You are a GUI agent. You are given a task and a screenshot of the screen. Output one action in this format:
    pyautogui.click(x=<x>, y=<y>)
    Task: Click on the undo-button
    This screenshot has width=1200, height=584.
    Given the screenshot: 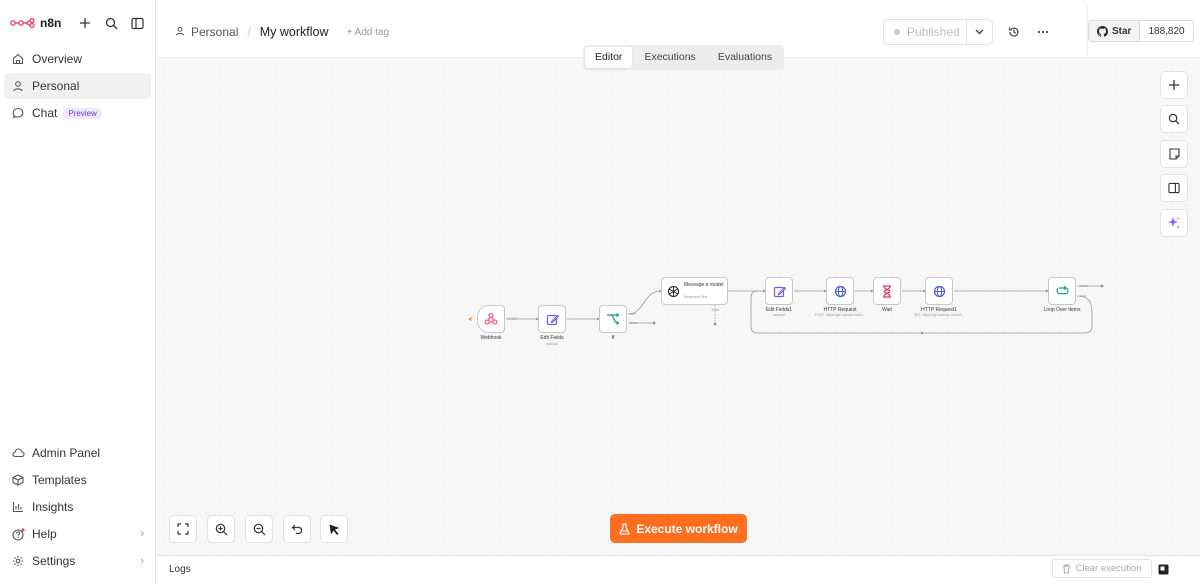 What is the action you would take?
    pyautogui.click(x=297, y=529)
    